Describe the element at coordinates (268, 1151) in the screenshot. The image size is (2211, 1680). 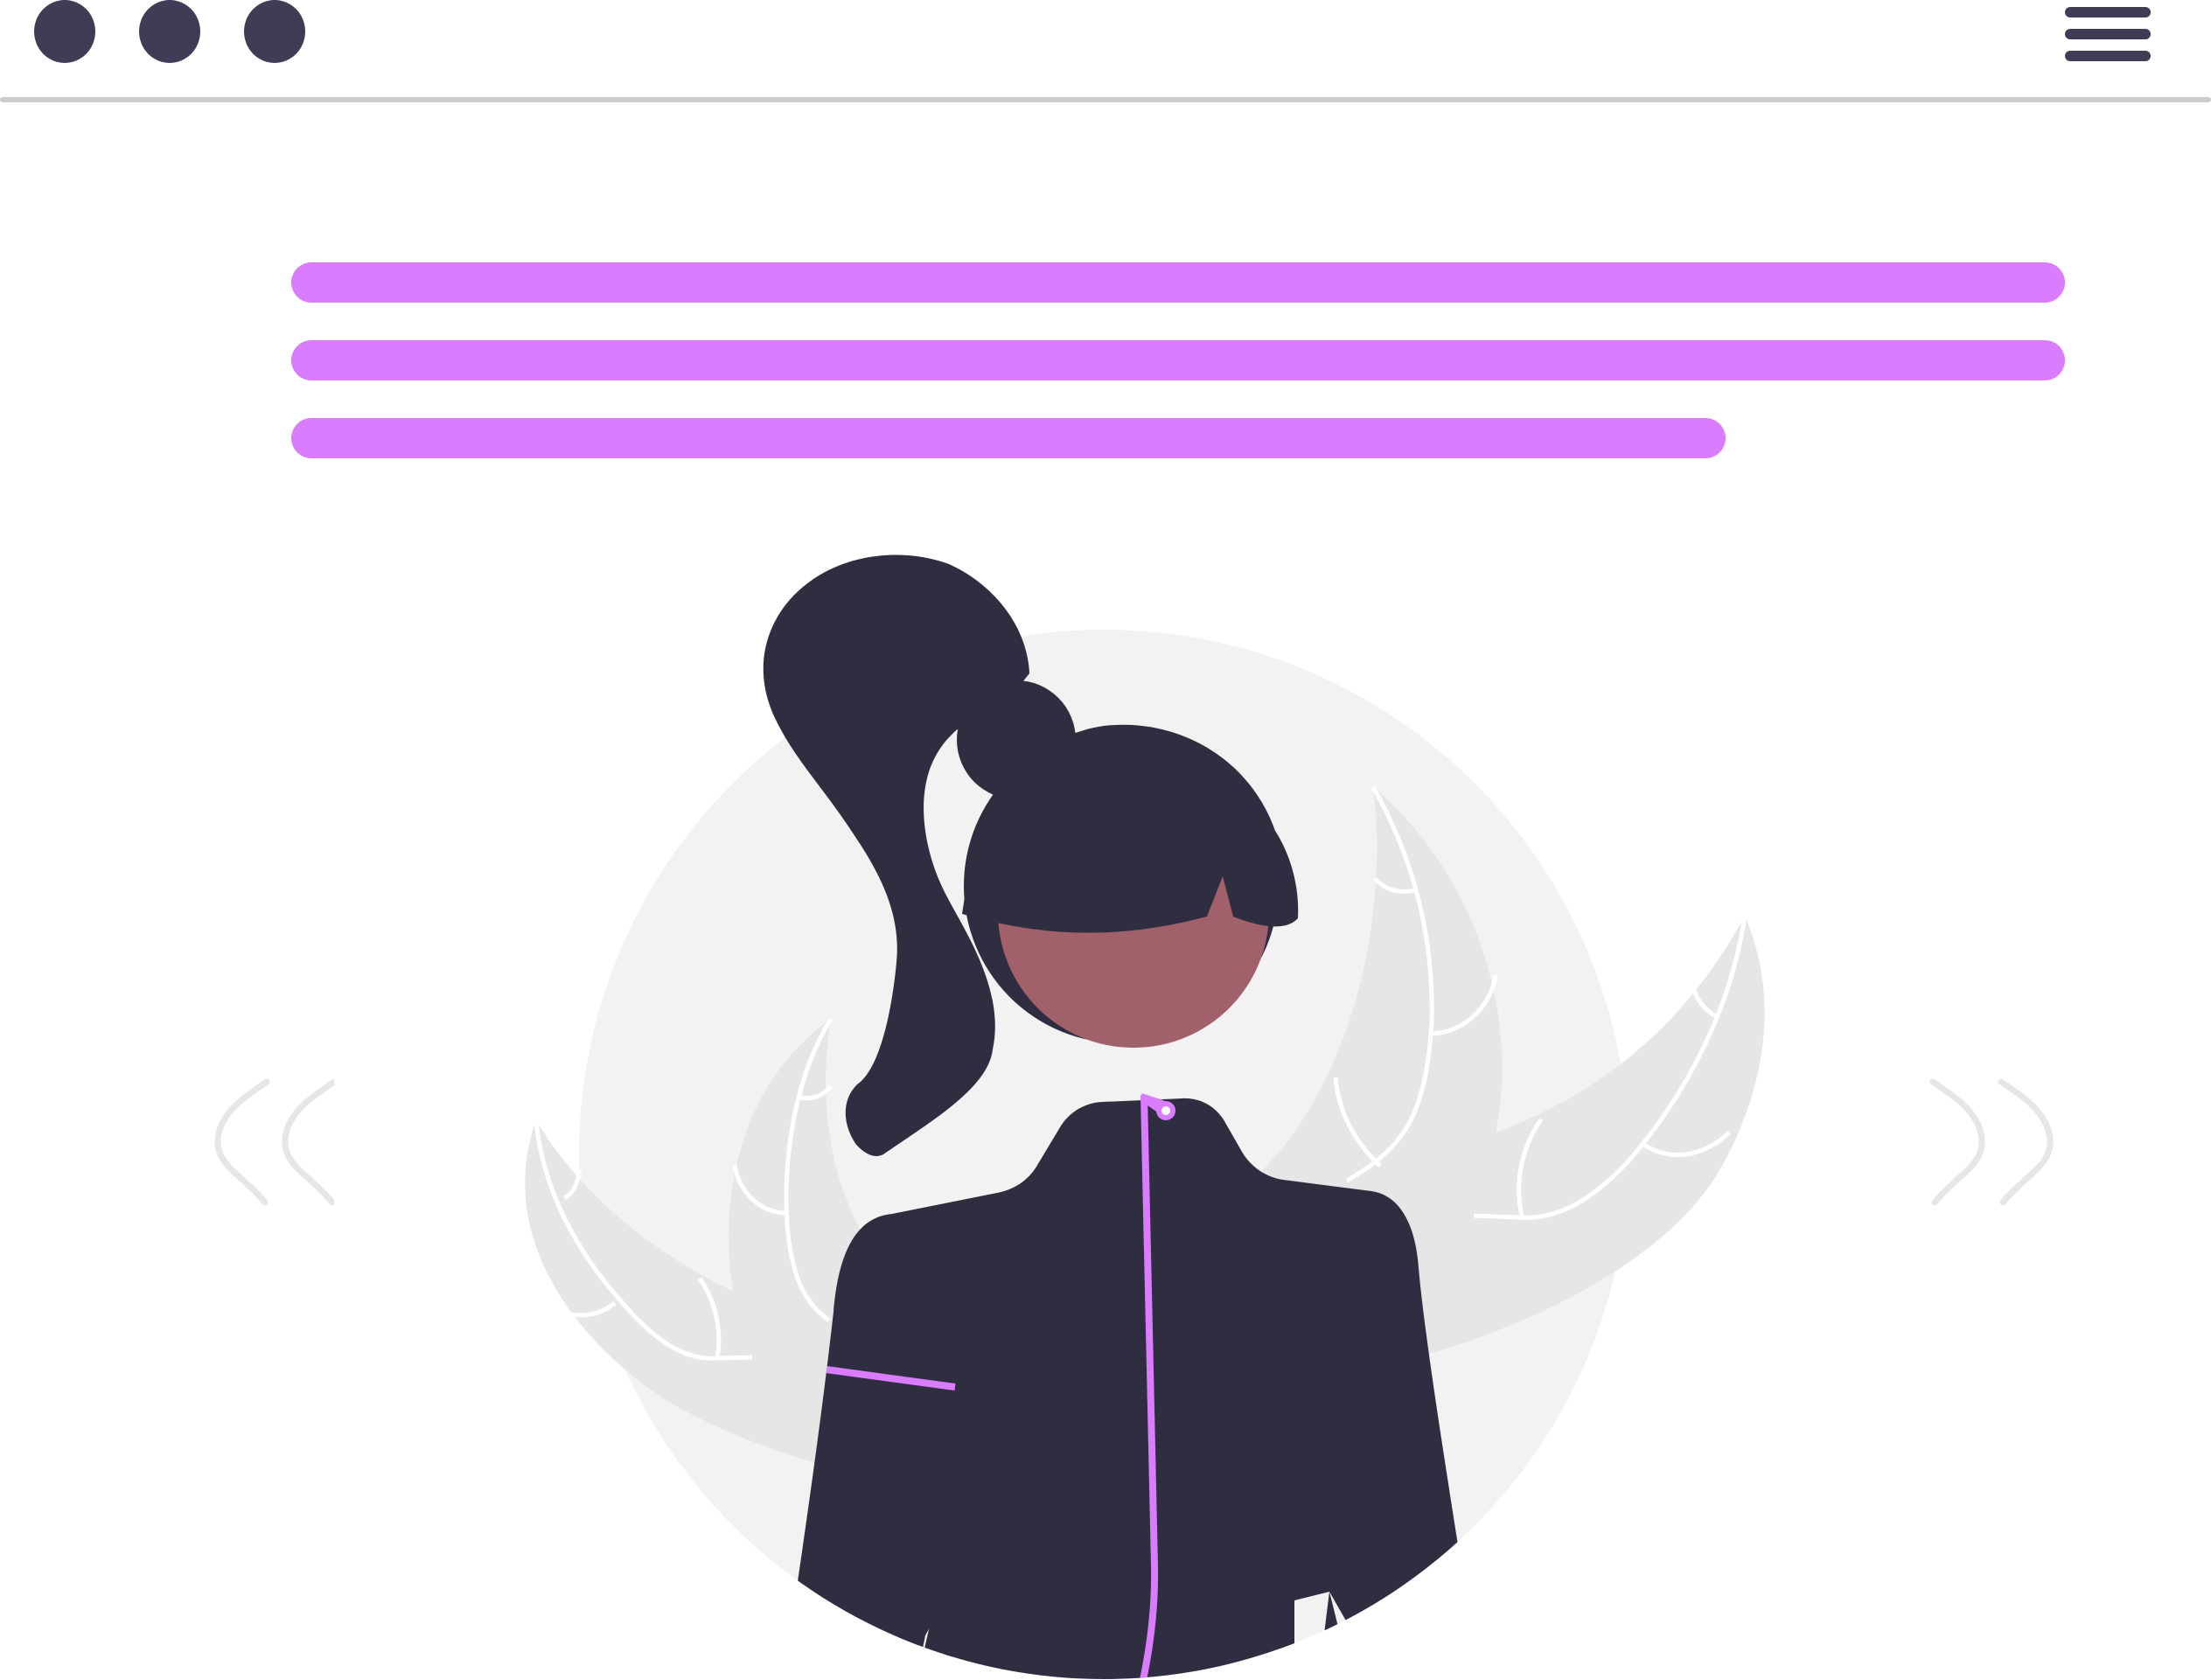
I see `chevron-left-double-icon` at that location.